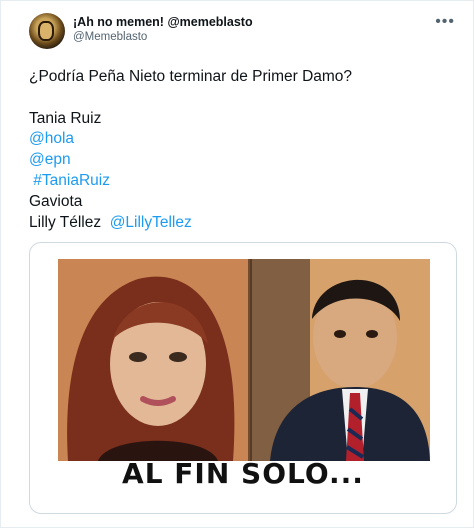  Describe the element at coordinates (244, 139) in the screenshot. I see `mention-link: @hola` at that location.